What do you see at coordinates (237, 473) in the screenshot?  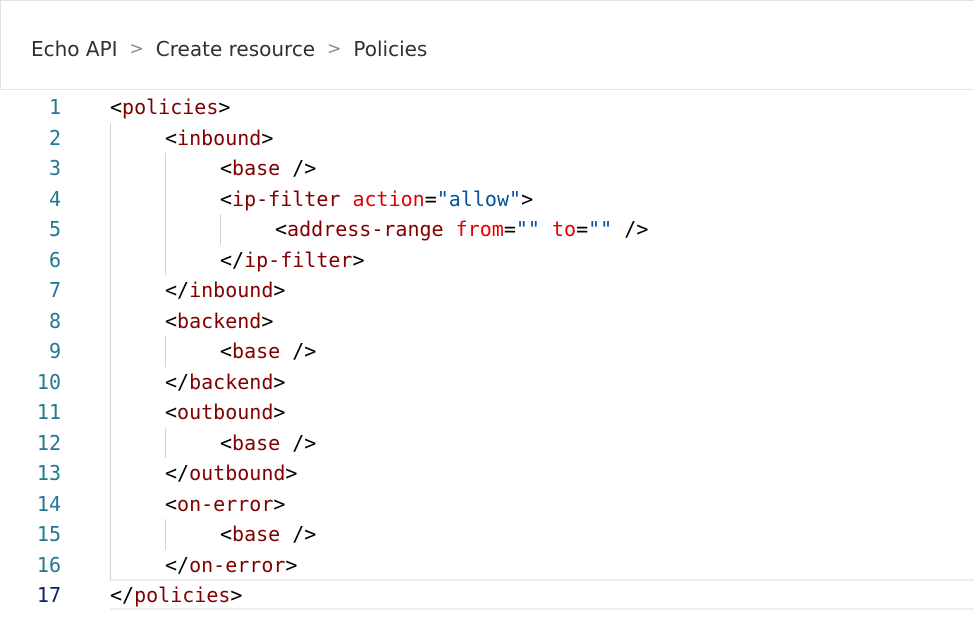 I see `xml-tag-name: outbound` at bounding box center [237, 473].